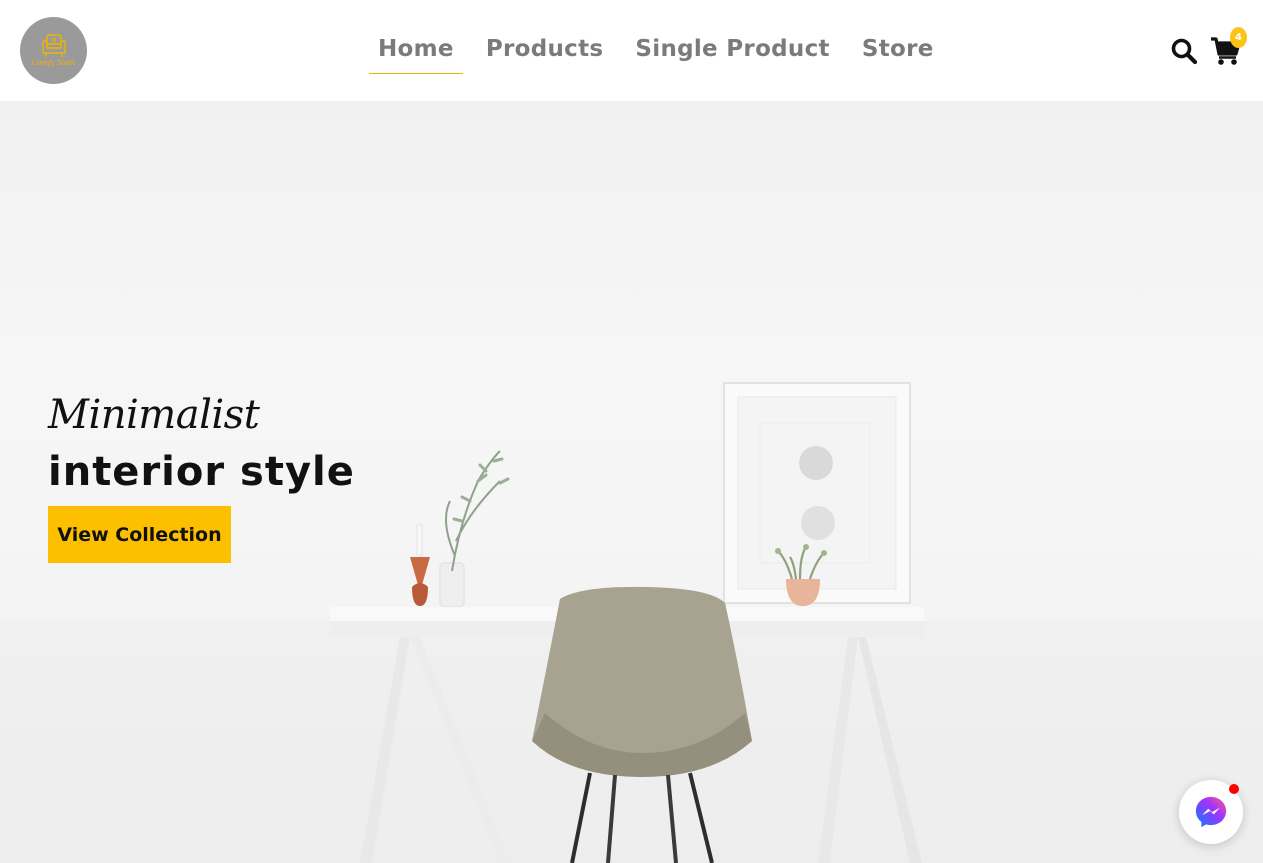 The height and width of the screenshot is (863, 1263). Describe the element at coordinates (53, 45) in the screenshot. I see `armchair-icon` at that location.